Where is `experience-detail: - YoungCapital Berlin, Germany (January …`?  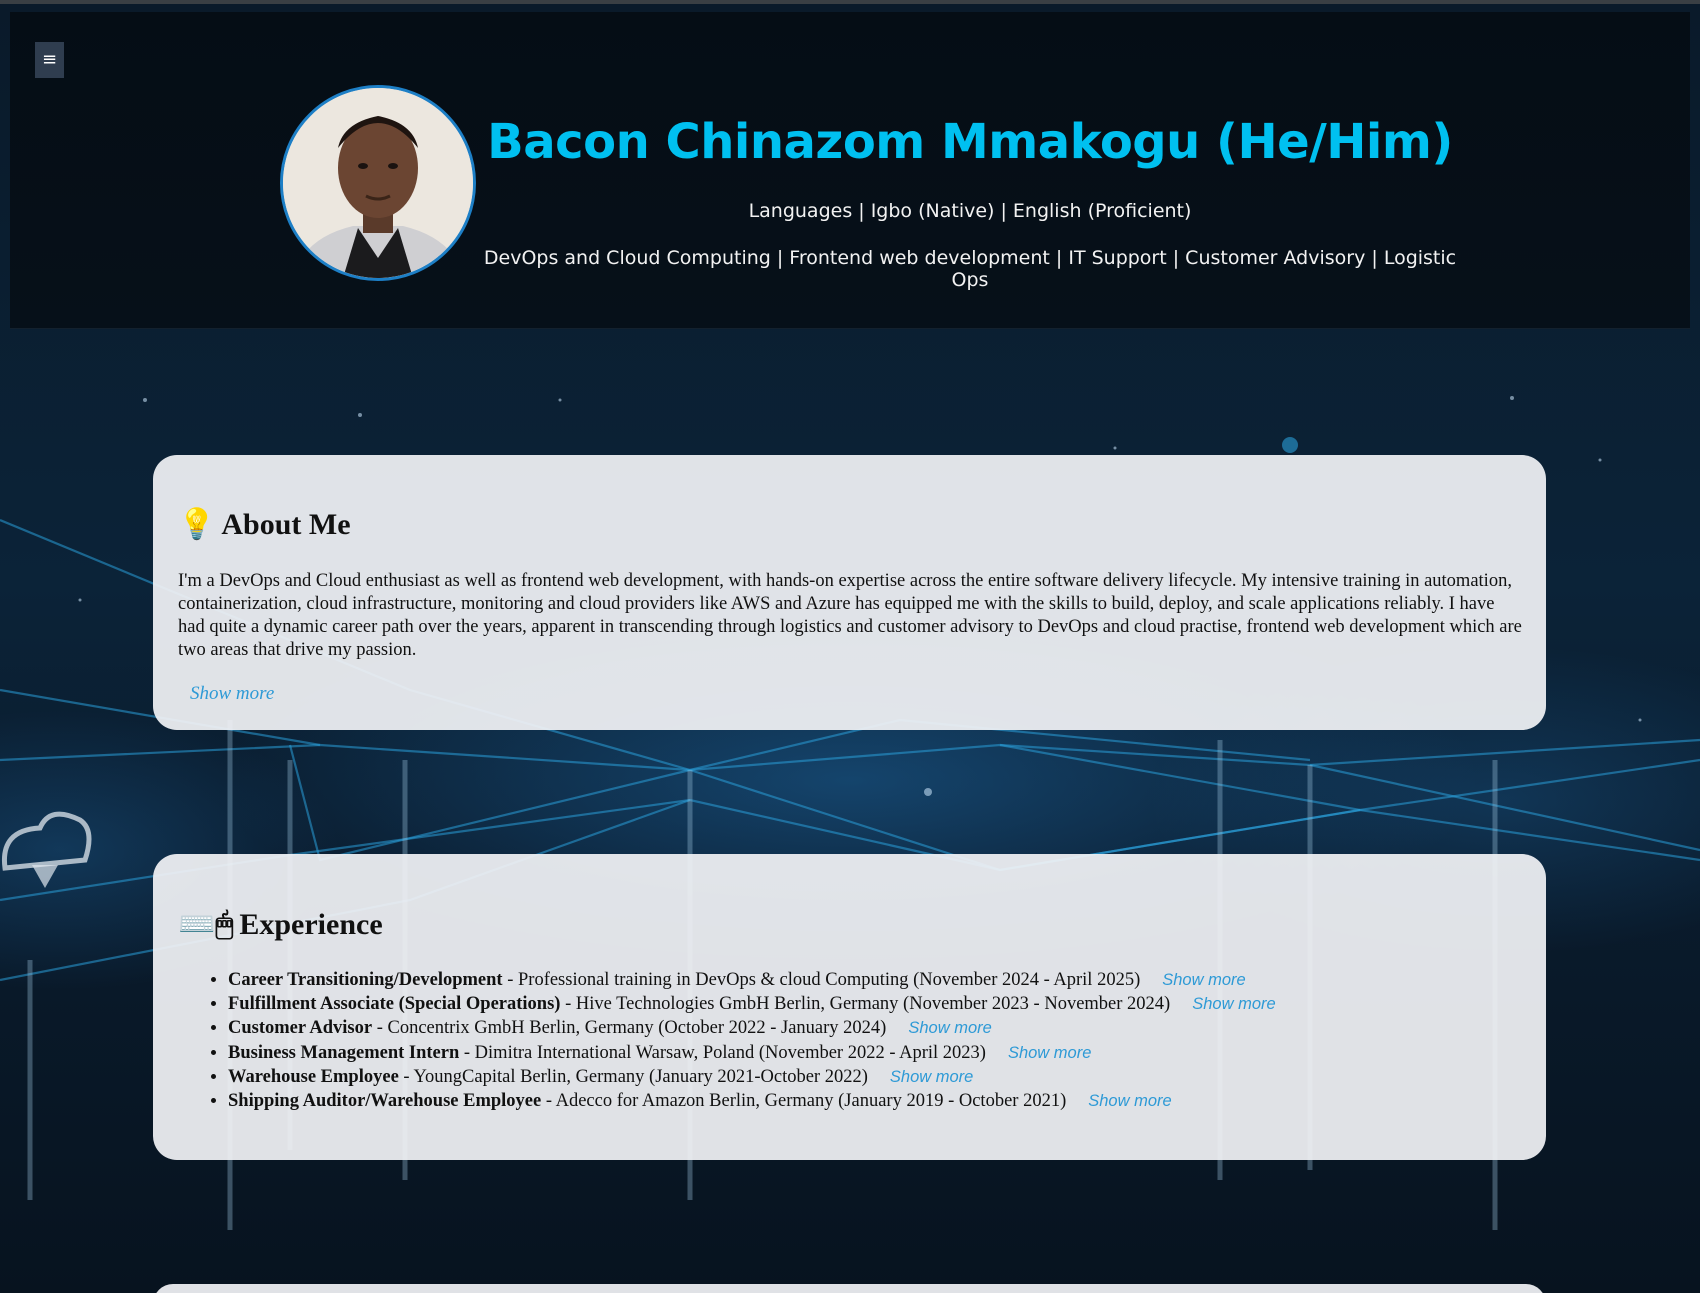
experience-detail: - YoungCapital Berlin, Germany (January … is located at coordinates (633, 1076).